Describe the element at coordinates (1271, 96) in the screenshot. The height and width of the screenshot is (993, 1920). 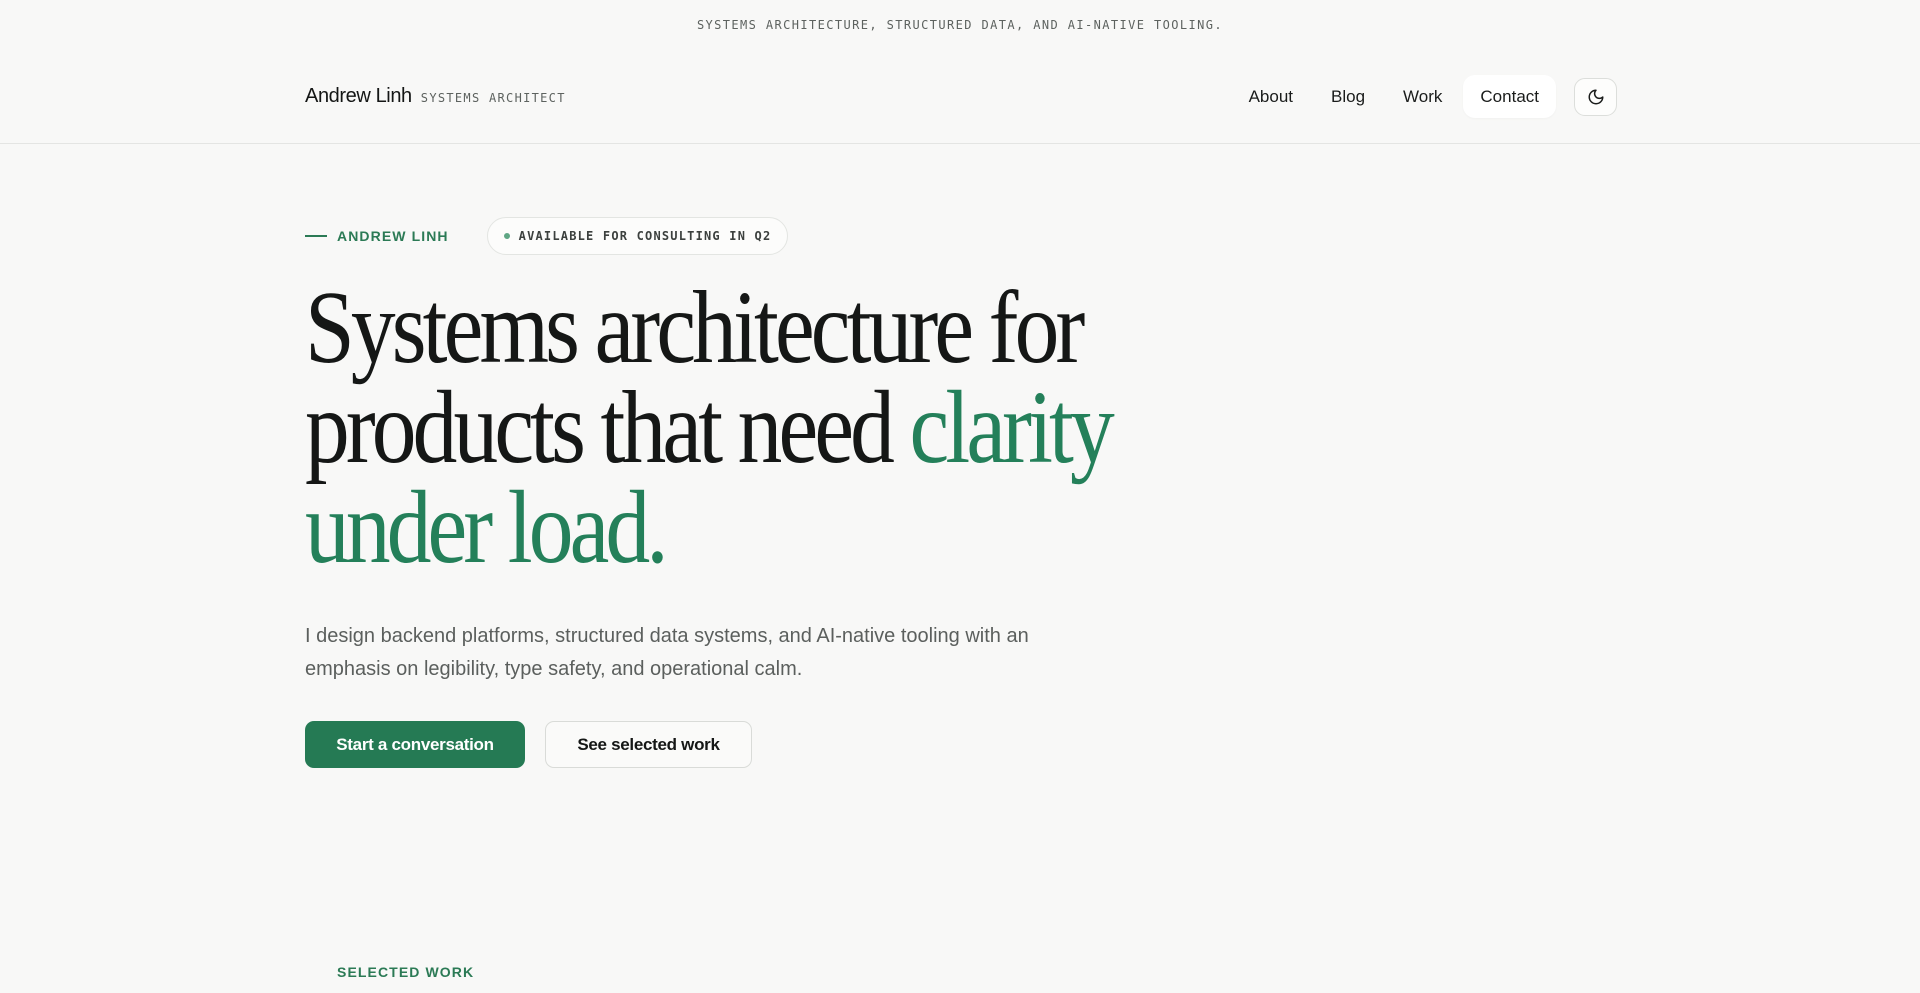
I see `nav-item-about: About` at that location.